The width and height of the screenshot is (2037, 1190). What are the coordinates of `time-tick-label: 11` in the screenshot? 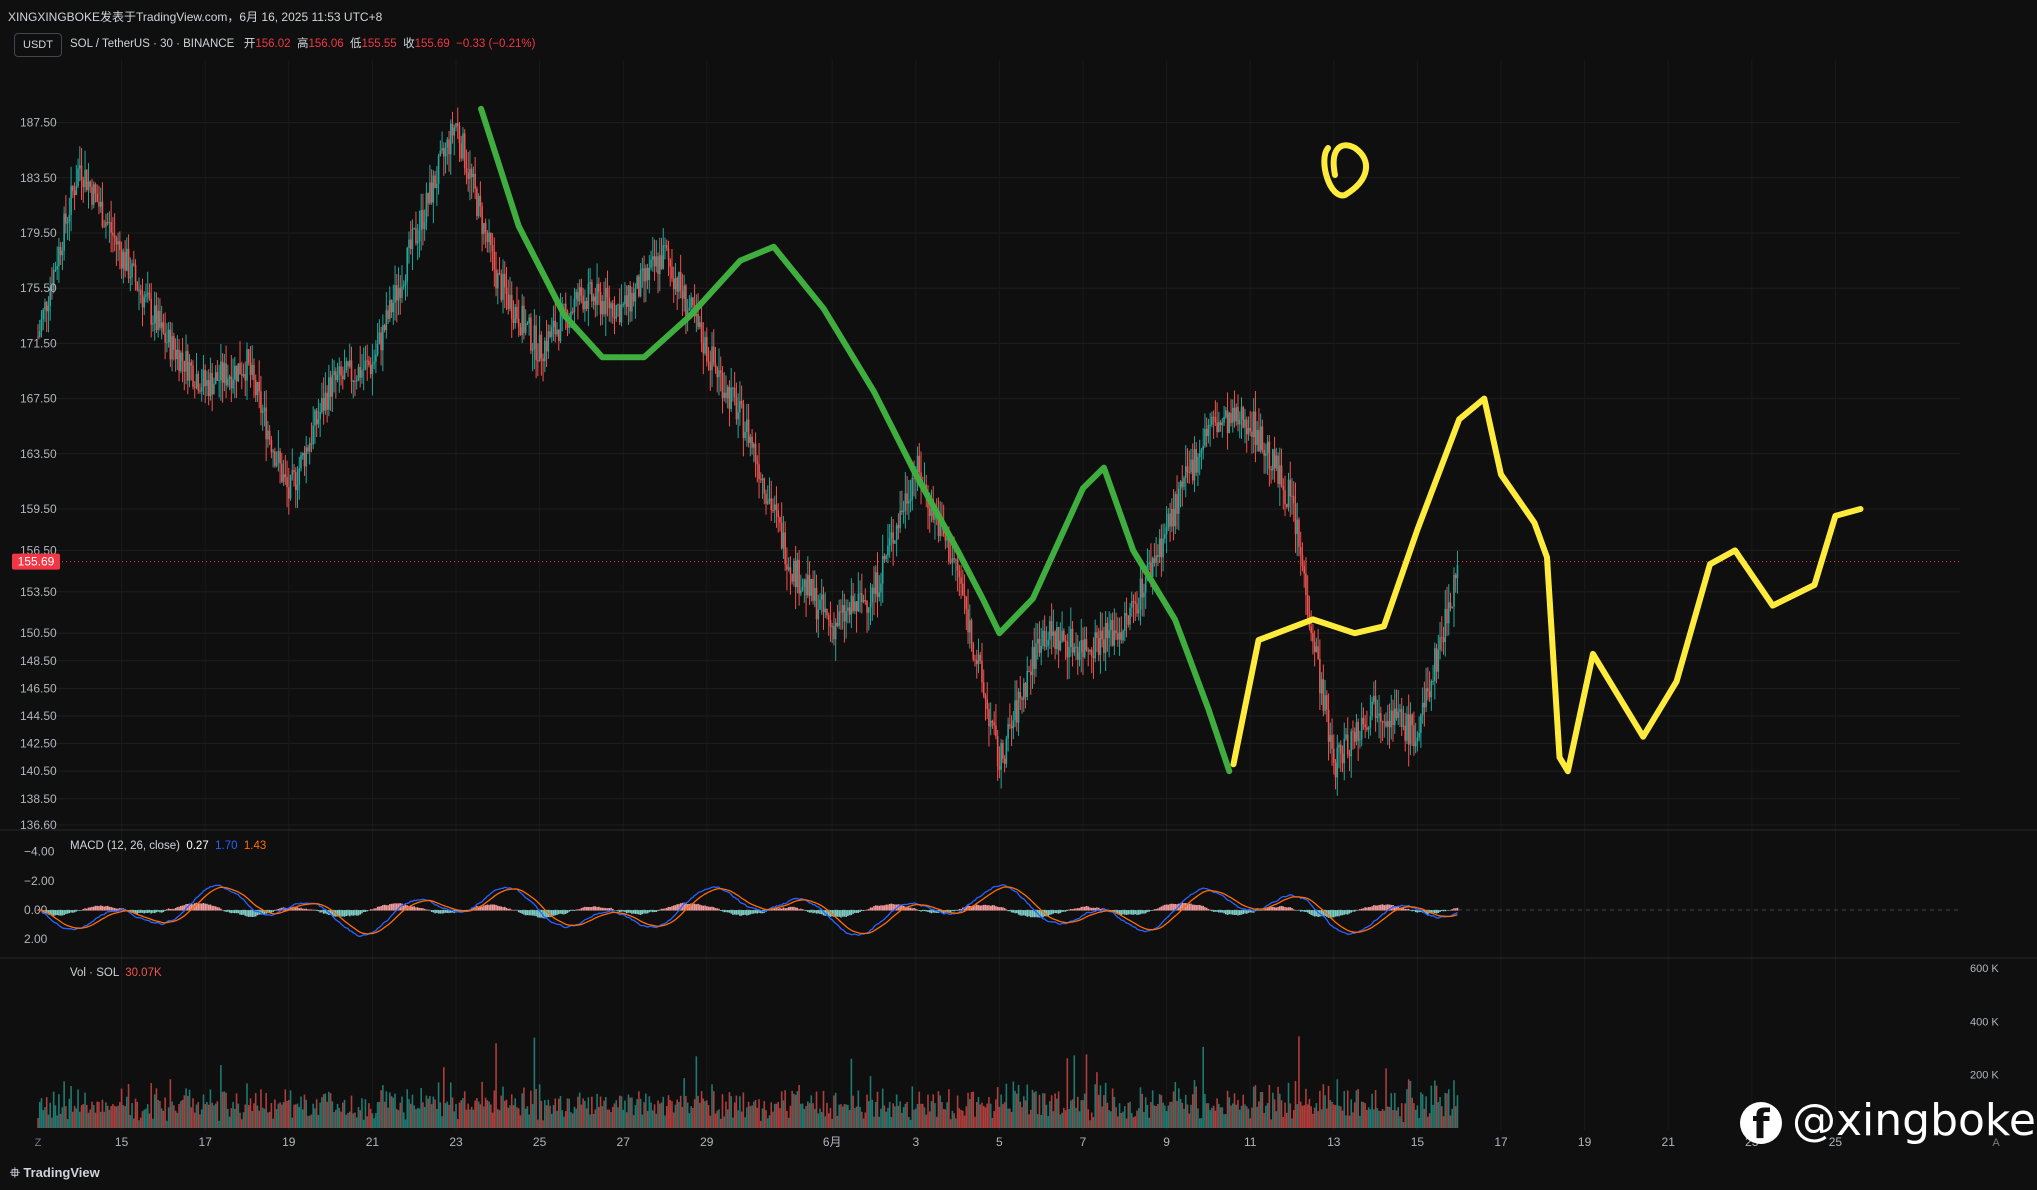 It's located at (1250, 1142).